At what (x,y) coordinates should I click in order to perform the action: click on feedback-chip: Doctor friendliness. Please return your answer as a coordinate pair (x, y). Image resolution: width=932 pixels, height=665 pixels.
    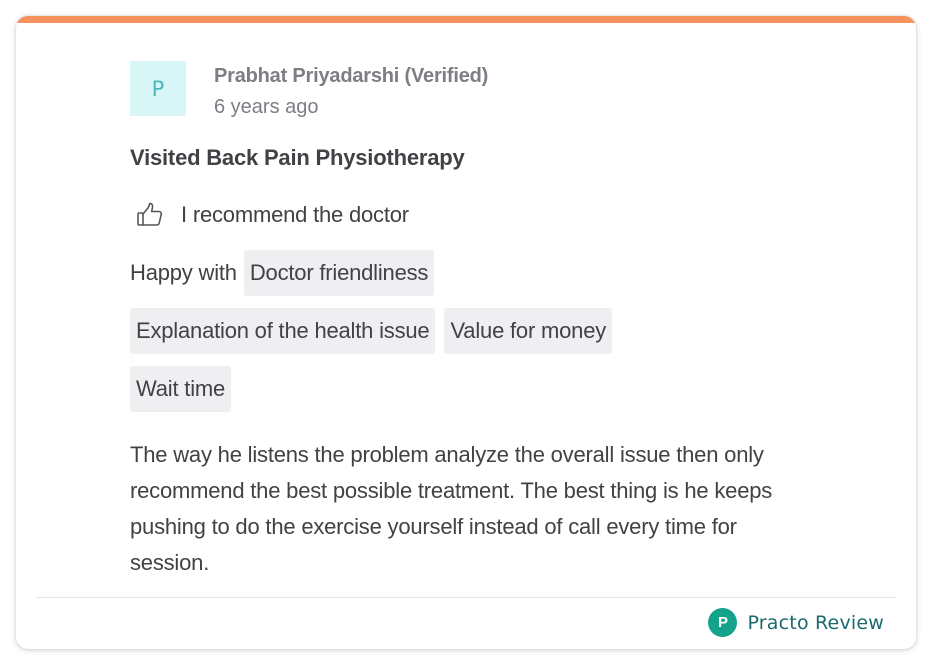
    Looking at the image, I should click on (339, 273).